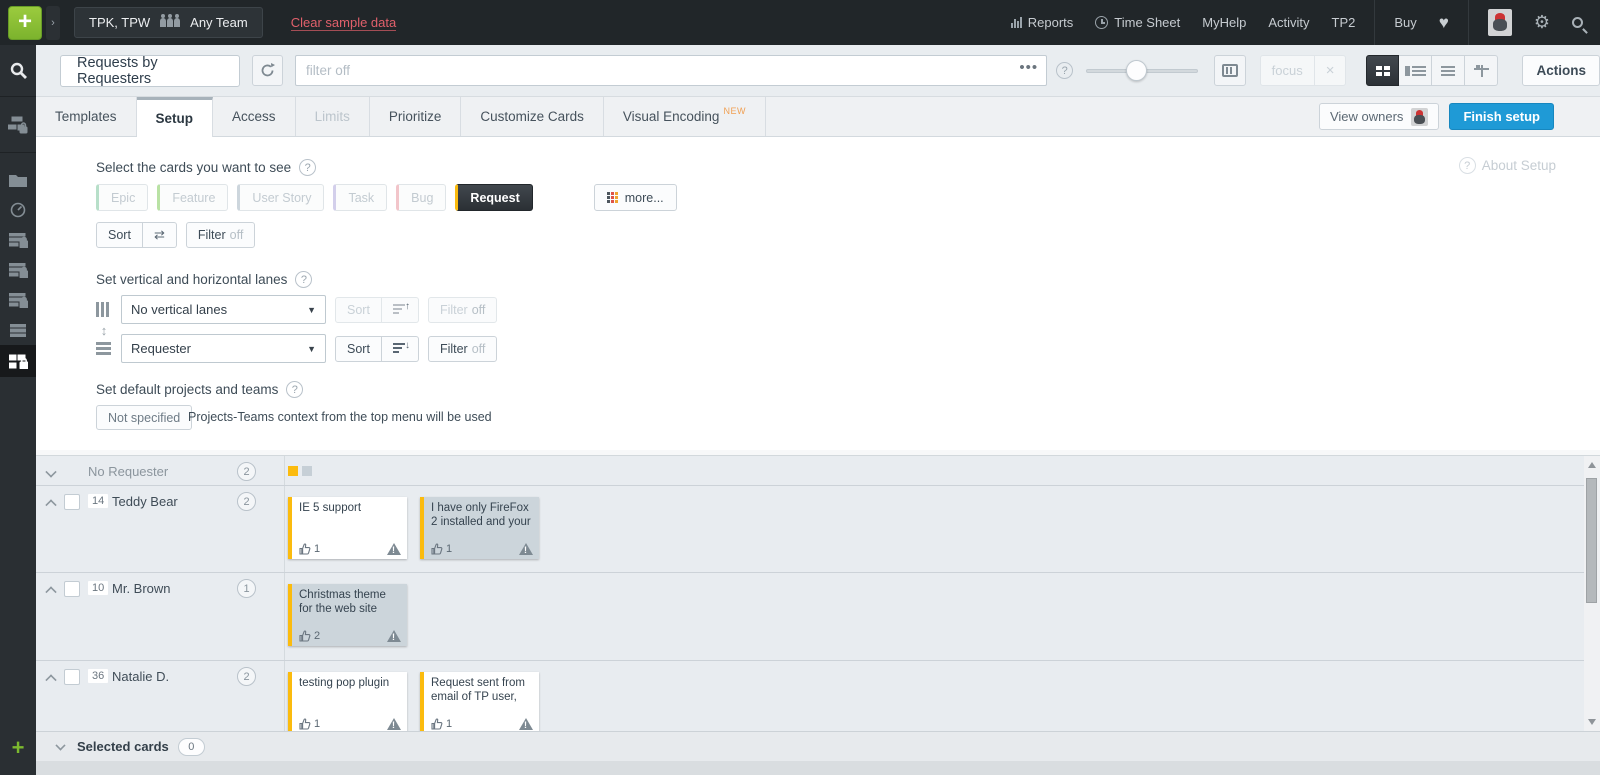  Describe the element at coordinates (308, 167) in the screenshot. I see `cards-help-icon: ?` at that location.